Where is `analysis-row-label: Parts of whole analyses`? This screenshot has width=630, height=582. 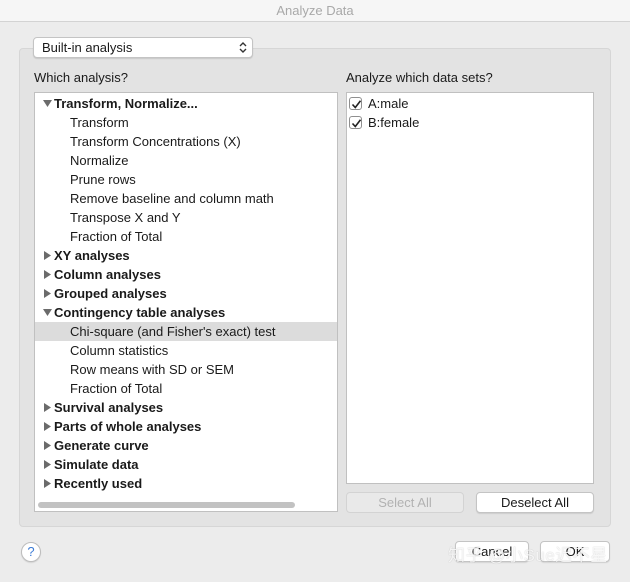 analysis-row-label: Parts of whole analyses is located at coordinates (128, 426).